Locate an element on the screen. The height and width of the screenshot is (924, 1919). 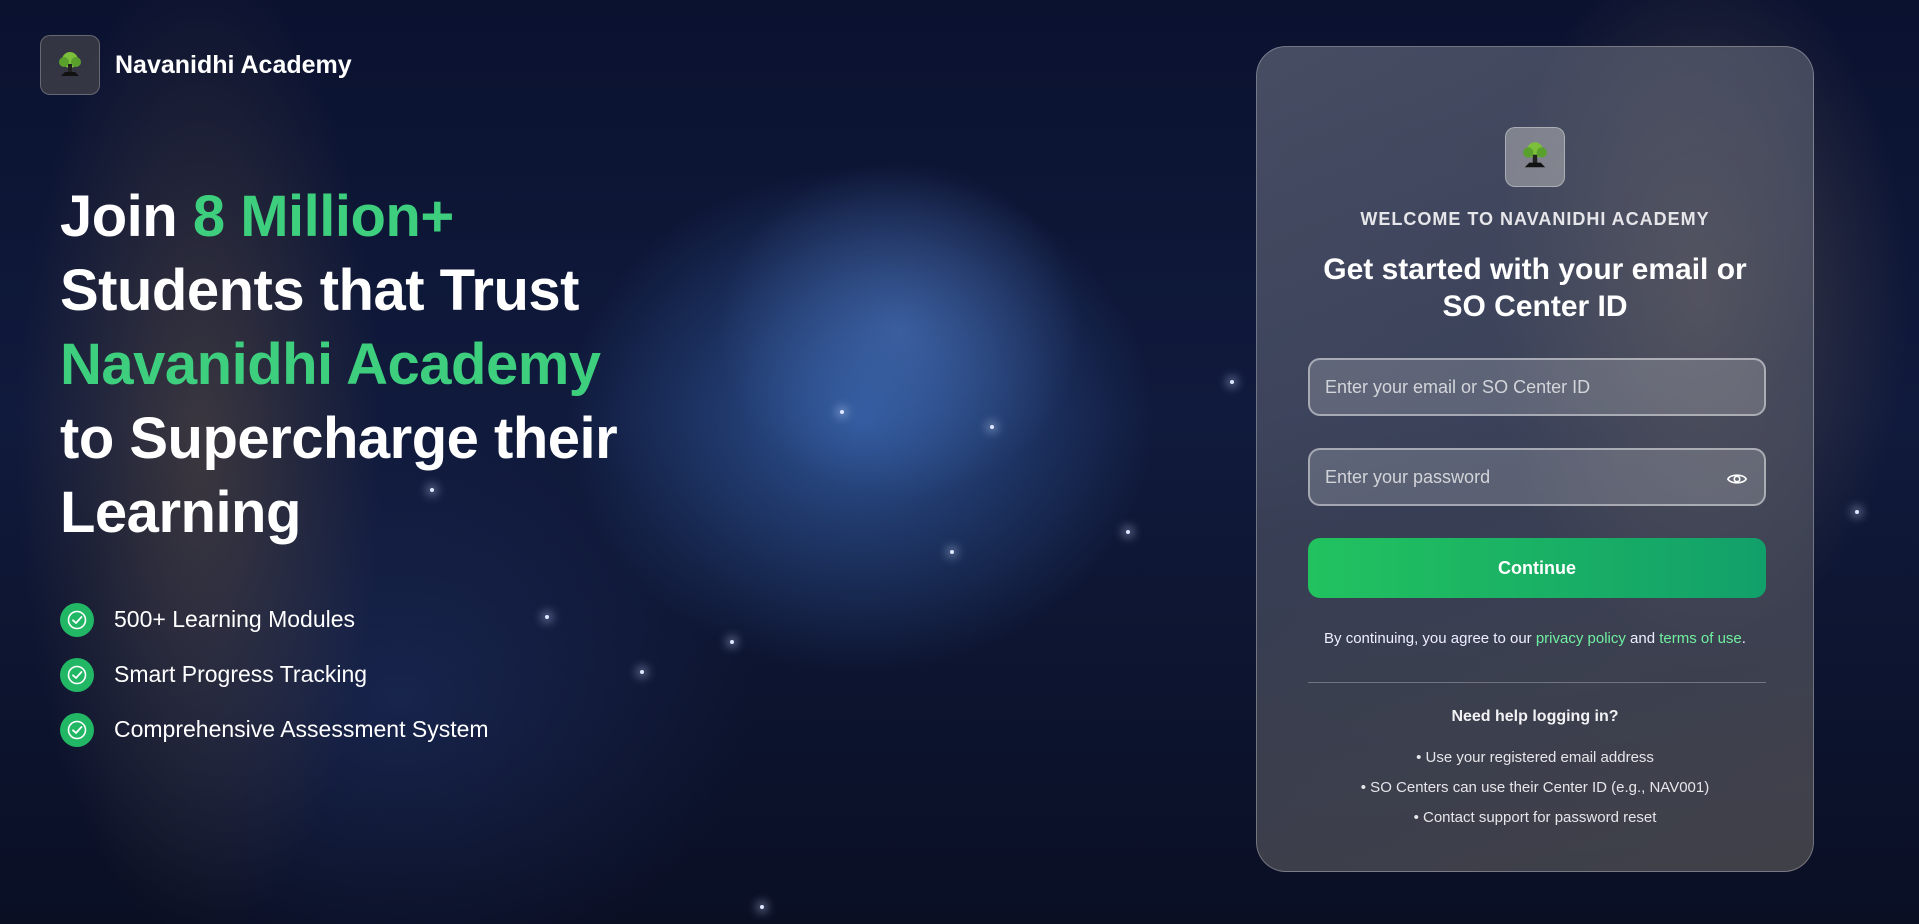
brand-name: Navanidhi Academy is located at coordinates (233, 64).